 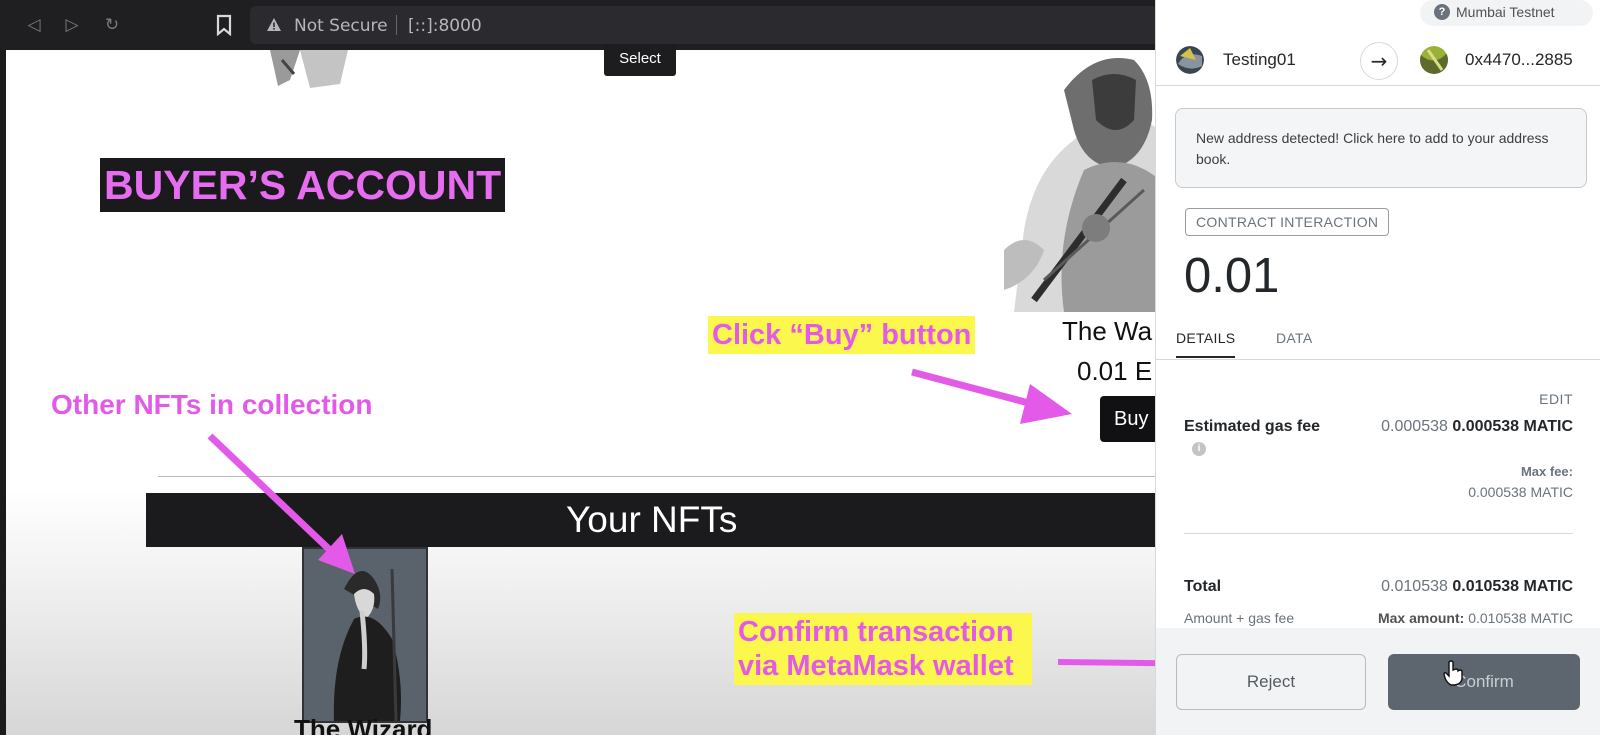 I want to click on total-fiat: 0.010538, so click(x=1414, y=586).